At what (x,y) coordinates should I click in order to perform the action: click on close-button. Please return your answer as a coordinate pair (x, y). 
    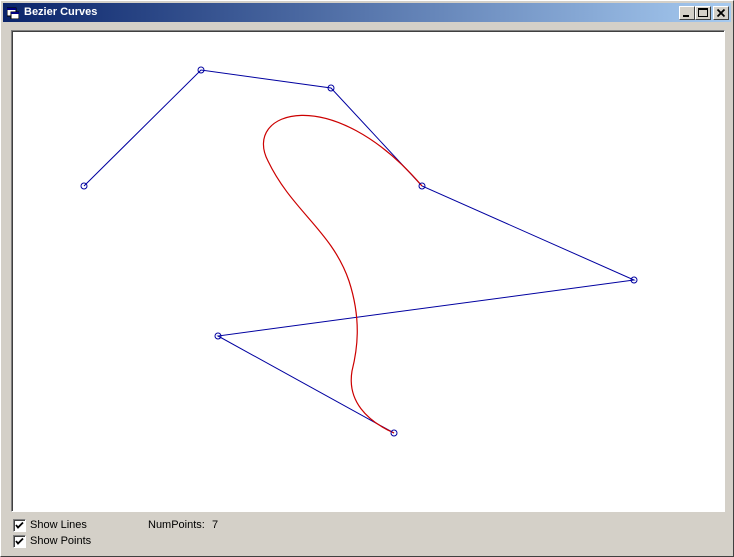
    Looking at the image, I should click on (721, 13).